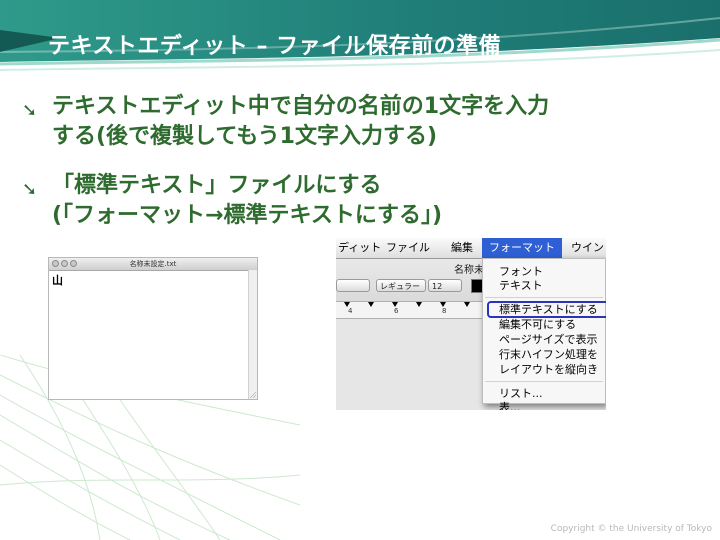 The width and height of the screenshot is (720, 540). I want to click on bullet-line: (「フォーマット→標準テキストにする」), so click(247, 215).